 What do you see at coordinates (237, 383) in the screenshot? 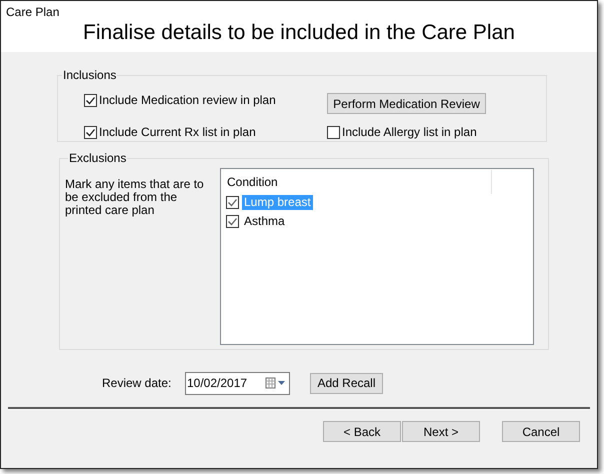
I see `date-picker: 10/02/2017` at bounding box center [237, 383].